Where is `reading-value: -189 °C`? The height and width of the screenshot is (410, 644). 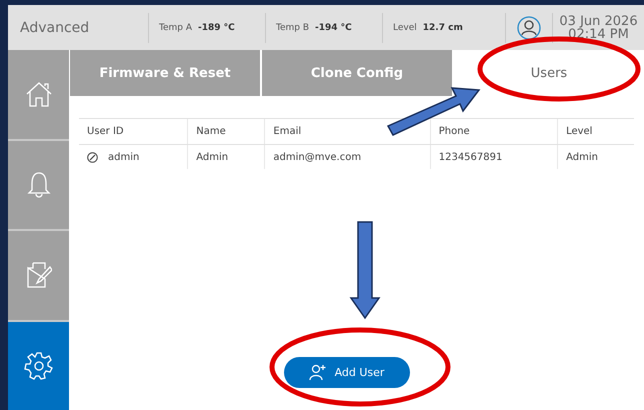
reading-value: -189 °C is located at coordinates (216, 27).